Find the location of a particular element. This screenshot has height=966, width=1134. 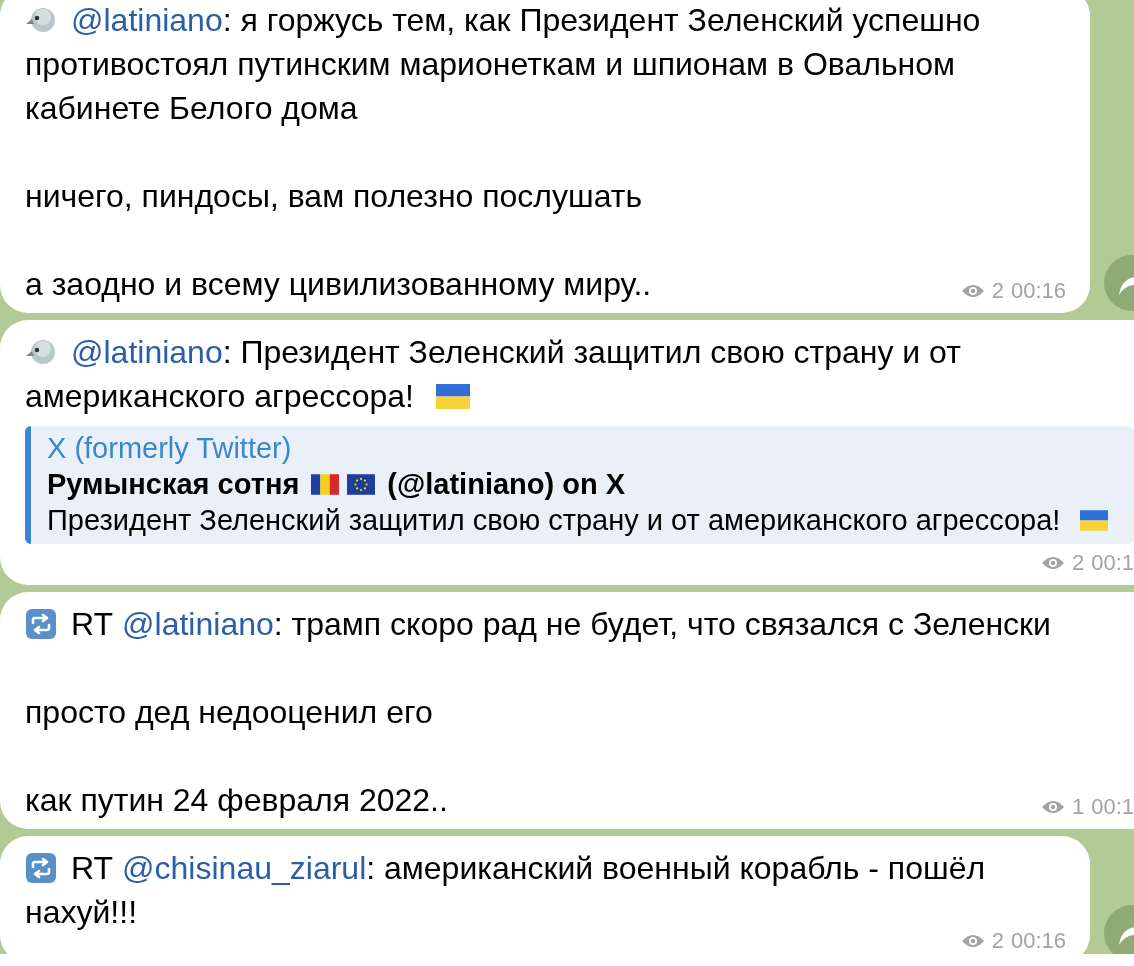

message-text: @latiniano: я горжусь тем, как Президент Зеленский успешно противостоял путинским марионеткам и шпионам в Овальном кабинете Белого дома is located at coordinates (503, 64).